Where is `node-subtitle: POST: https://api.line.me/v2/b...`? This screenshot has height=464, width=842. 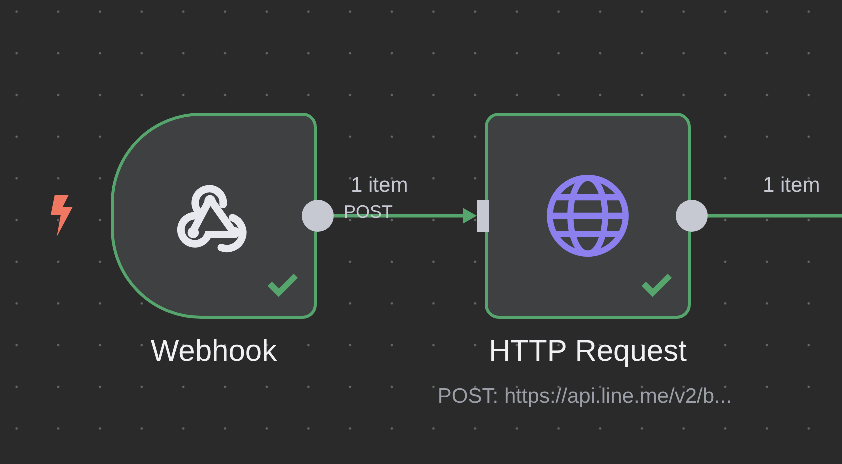
node-subtitle: POST: https://api.line.me/v2/b... is located at coordinates (585, 397).